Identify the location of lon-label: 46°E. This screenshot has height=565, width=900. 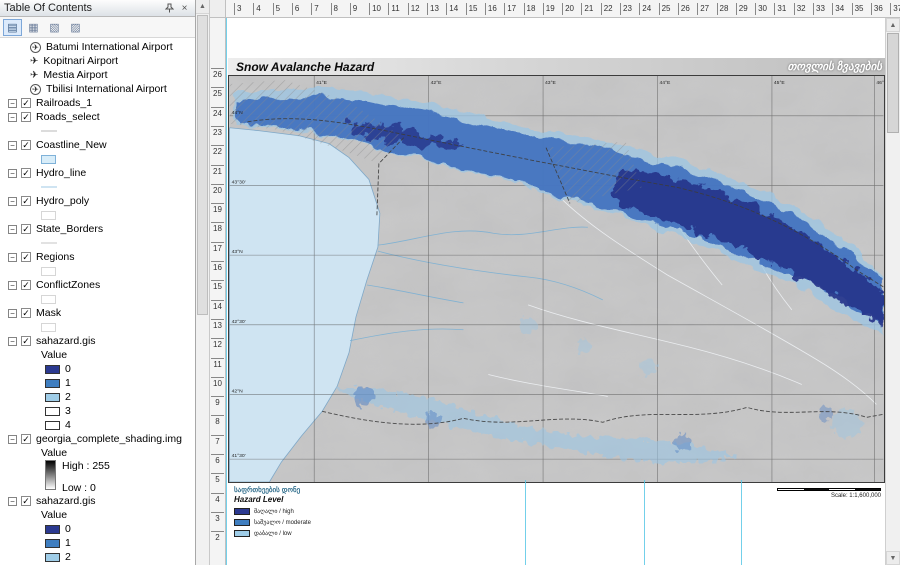
(880, 83).